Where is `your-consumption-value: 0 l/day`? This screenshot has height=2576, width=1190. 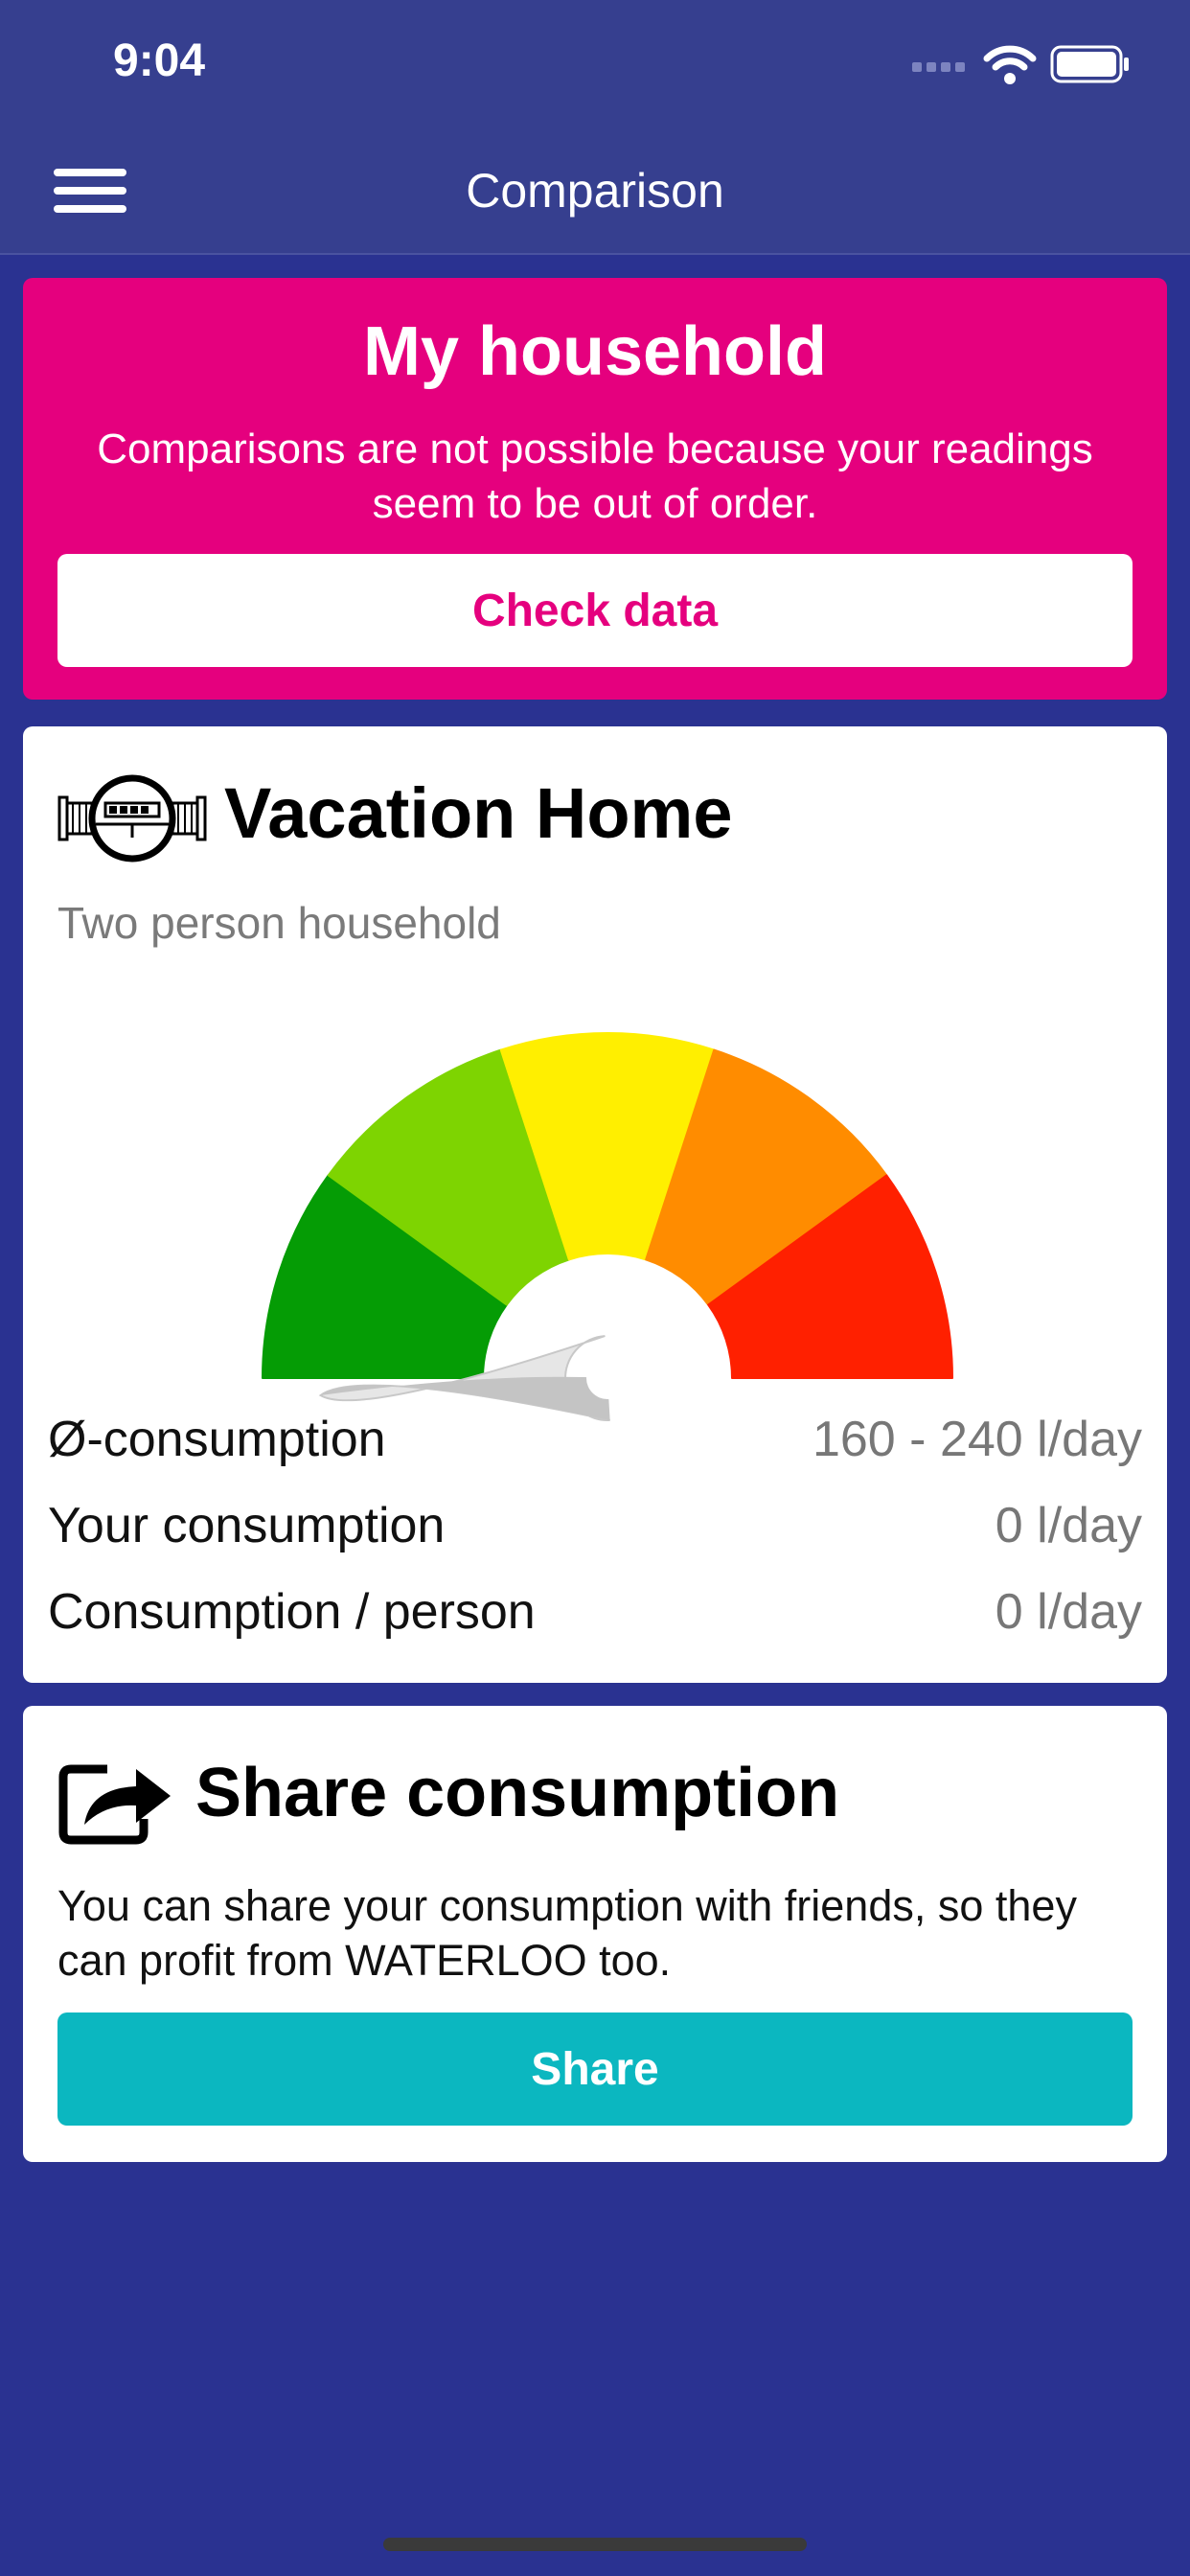 your-consumption-value: 0 l/day is located at coordinates (1069, 1525).